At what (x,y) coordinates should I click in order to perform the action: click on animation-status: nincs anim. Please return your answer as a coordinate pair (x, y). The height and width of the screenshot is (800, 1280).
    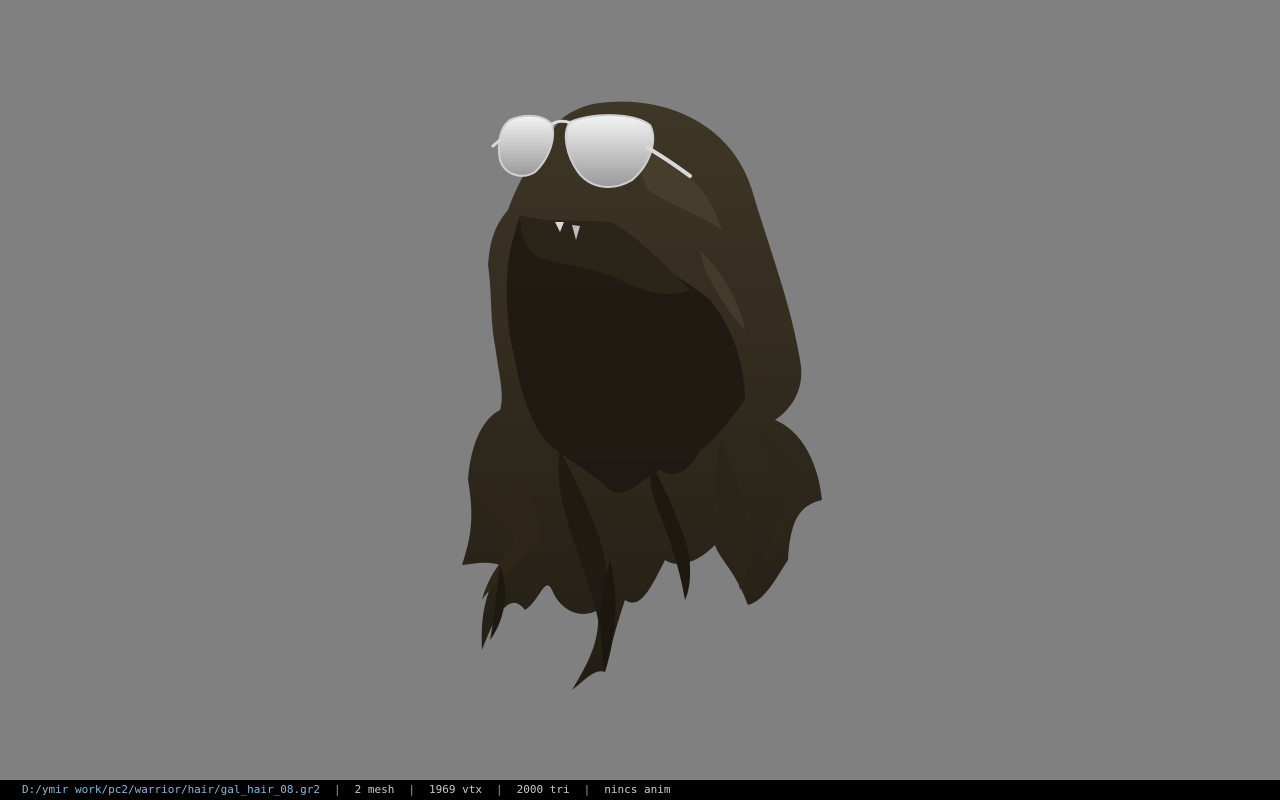
    Looking at the image, I should click on (637, 789).